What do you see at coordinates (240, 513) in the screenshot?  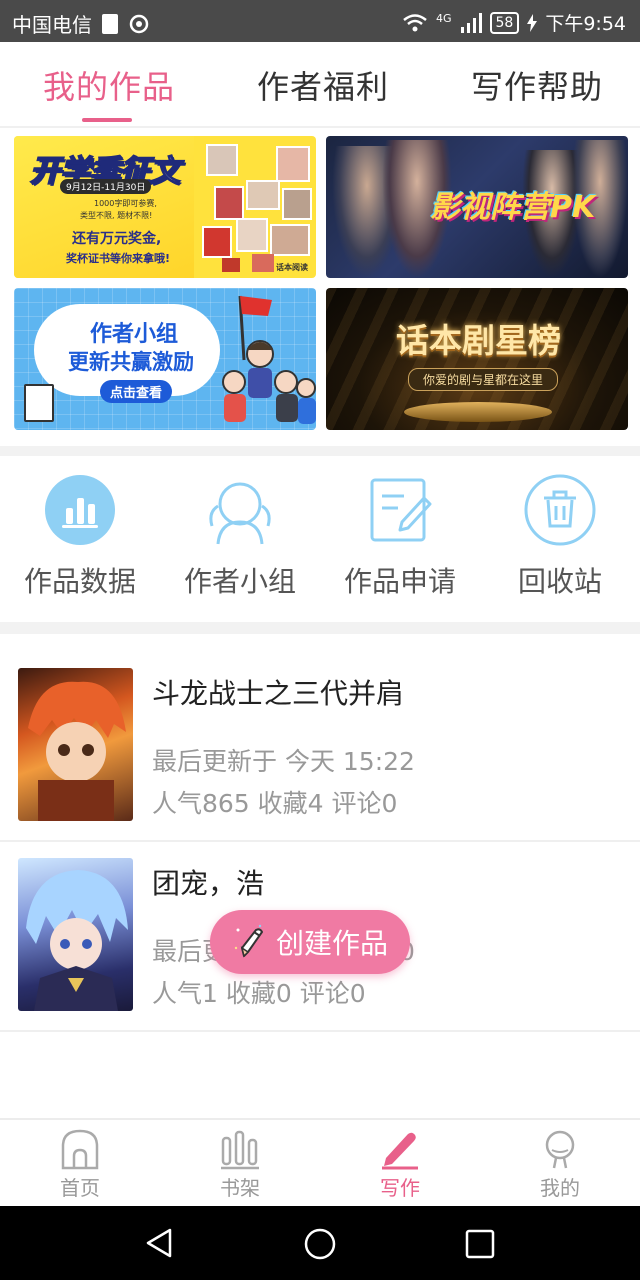 I see `group-icon` at bounding box center [240, 513].